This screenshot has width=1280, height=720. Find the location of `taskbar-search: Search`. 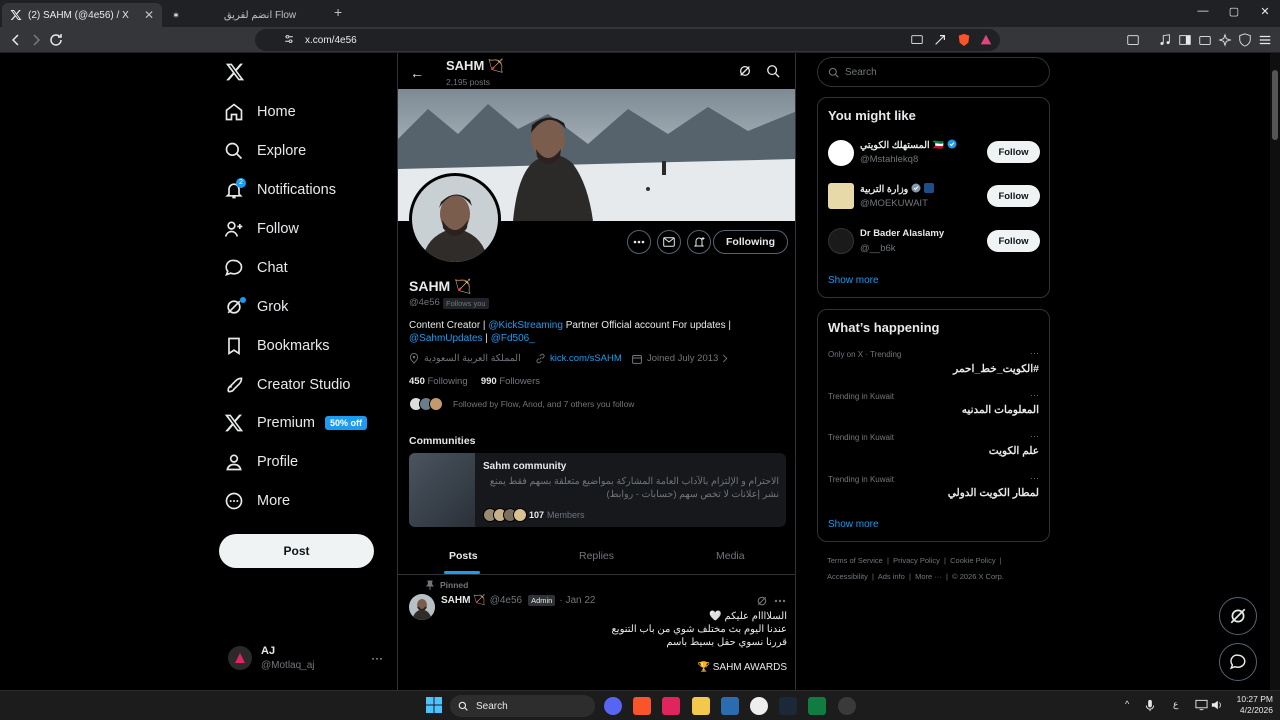

taskbar-search: Search is located at coordinates (522, 706).